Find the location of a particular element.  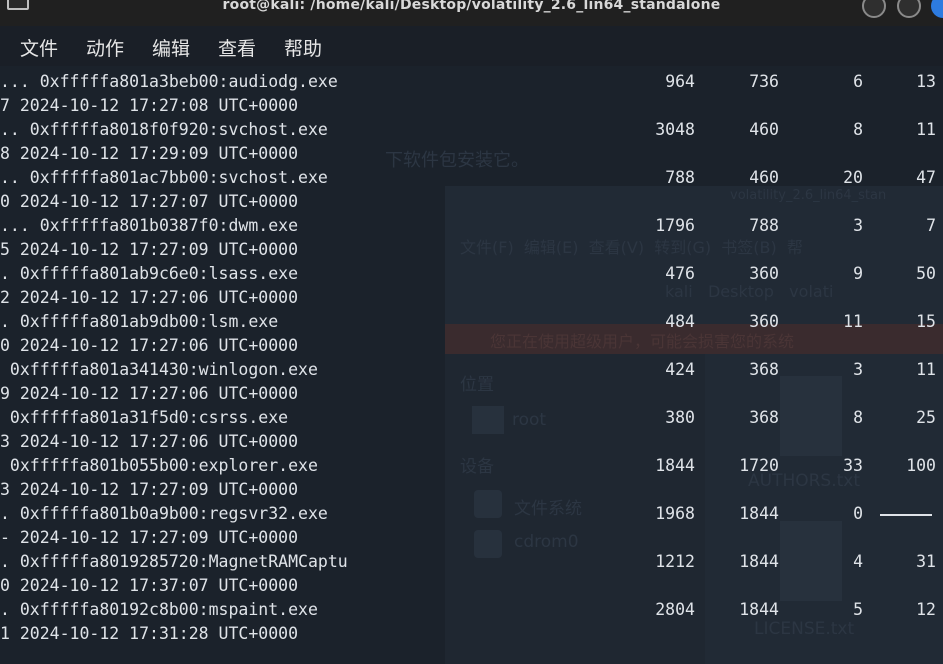

process-hnds: 7 is located at coordinates (931, 225).